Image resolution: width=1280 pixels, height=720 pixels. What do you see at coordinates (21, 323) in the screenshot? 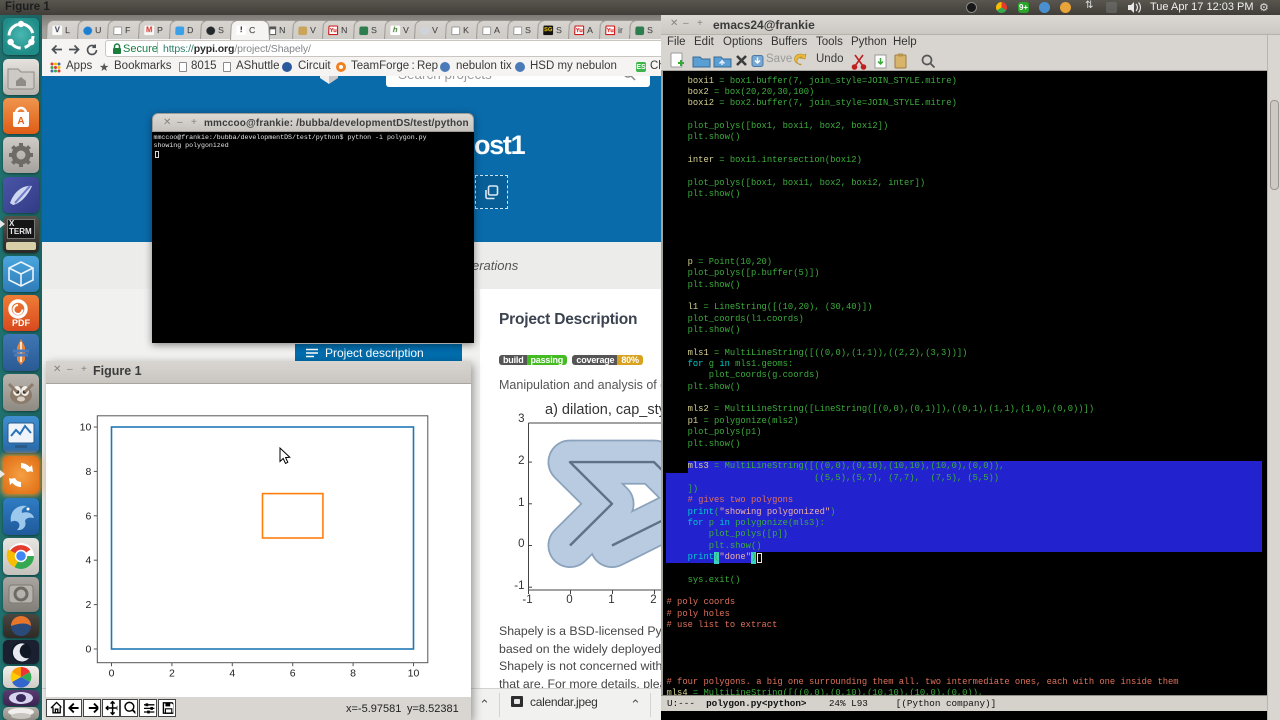
I see `svg-text: PDF` at bounding box center [21, 323].